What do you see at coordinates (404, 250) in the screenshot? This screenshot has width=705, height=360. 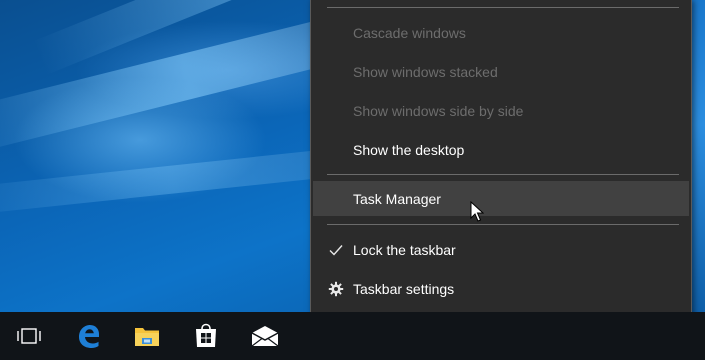 I see `menu-item-label: Lock the taskbar` at bounding box center [404, 250].